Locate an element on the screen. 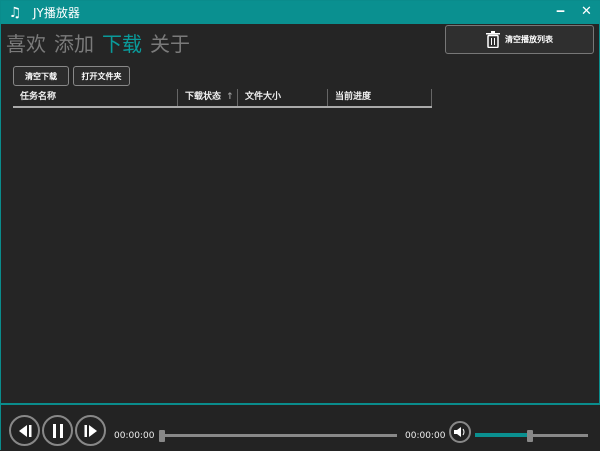 The height and width of the screenshot is (451, 600). pause-icon is located at coordinates (57, 430).